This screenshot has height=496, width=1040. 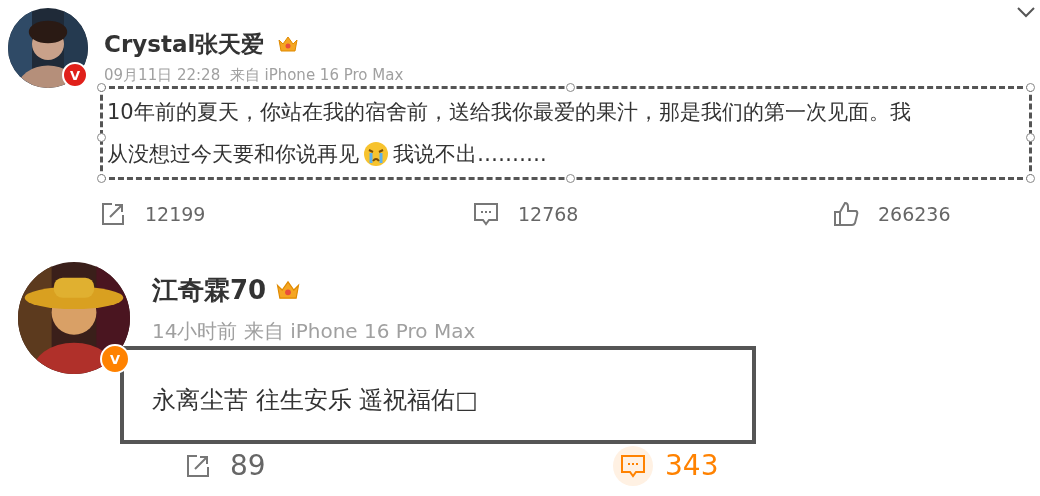 I want to click on share-button: 89, so click(x=222, y=466).